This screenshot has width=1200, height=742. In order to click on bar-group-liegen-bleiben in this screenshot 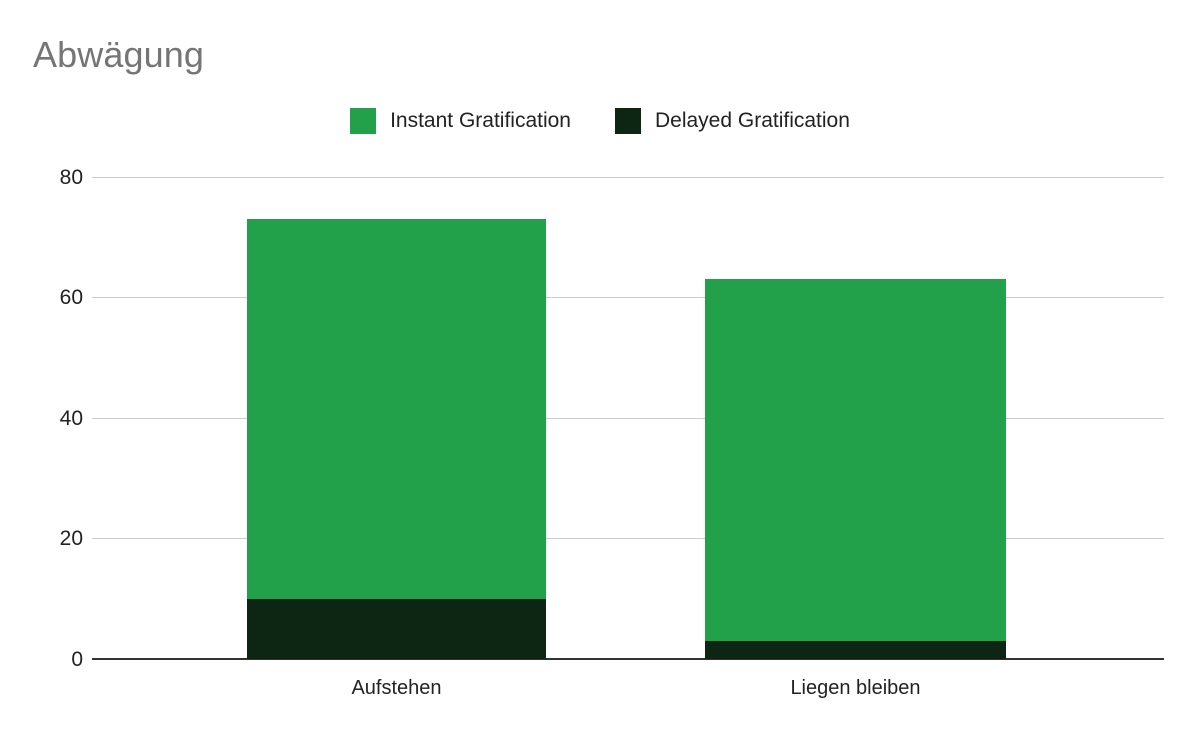, I will do `click(855, 469)`.